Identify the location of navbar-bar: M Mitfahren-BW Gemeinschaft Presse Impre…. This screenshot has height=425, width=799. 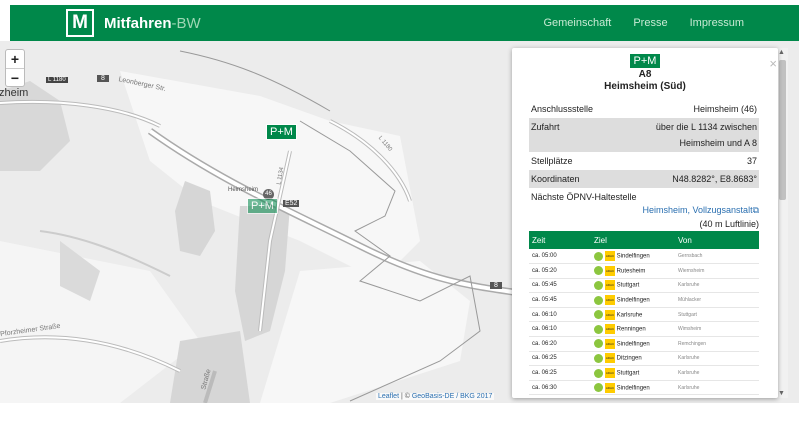
(404, 23).